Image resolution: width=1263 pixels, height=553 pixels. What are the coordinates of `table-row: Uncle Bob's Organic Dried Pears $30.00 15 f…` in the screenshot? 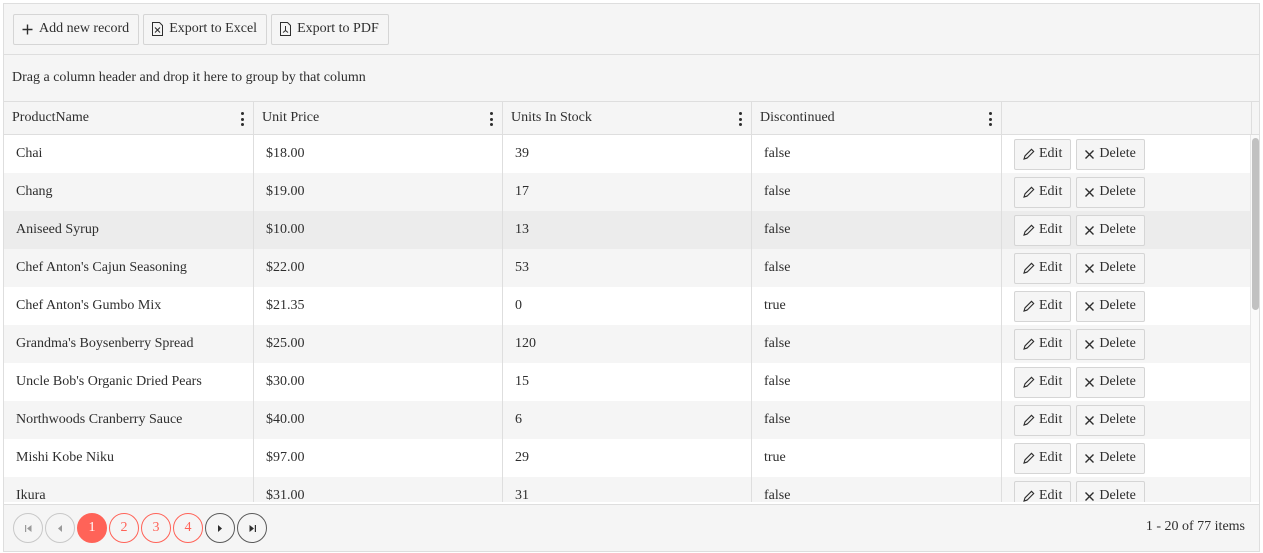 It's located at (628, 382).